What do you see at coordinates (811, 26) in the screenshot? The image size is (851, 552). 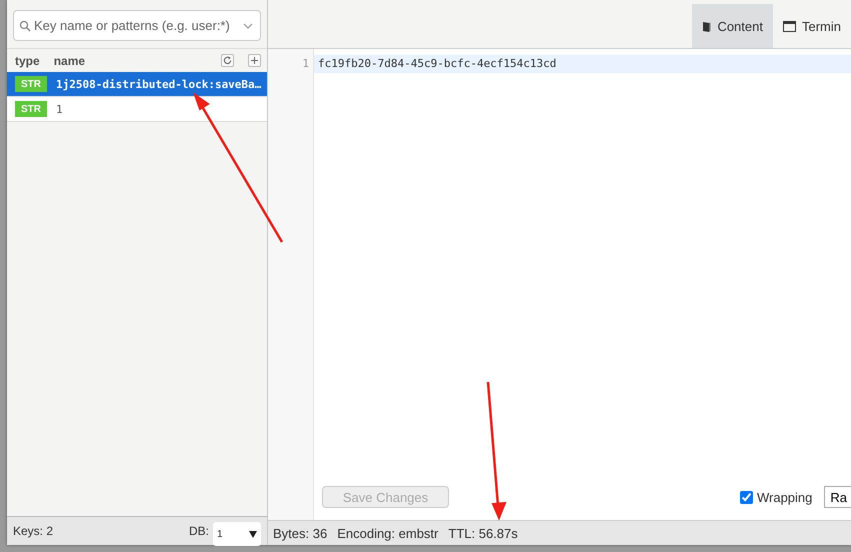 I see `tab: Termin` at bounding box center [811, 26].